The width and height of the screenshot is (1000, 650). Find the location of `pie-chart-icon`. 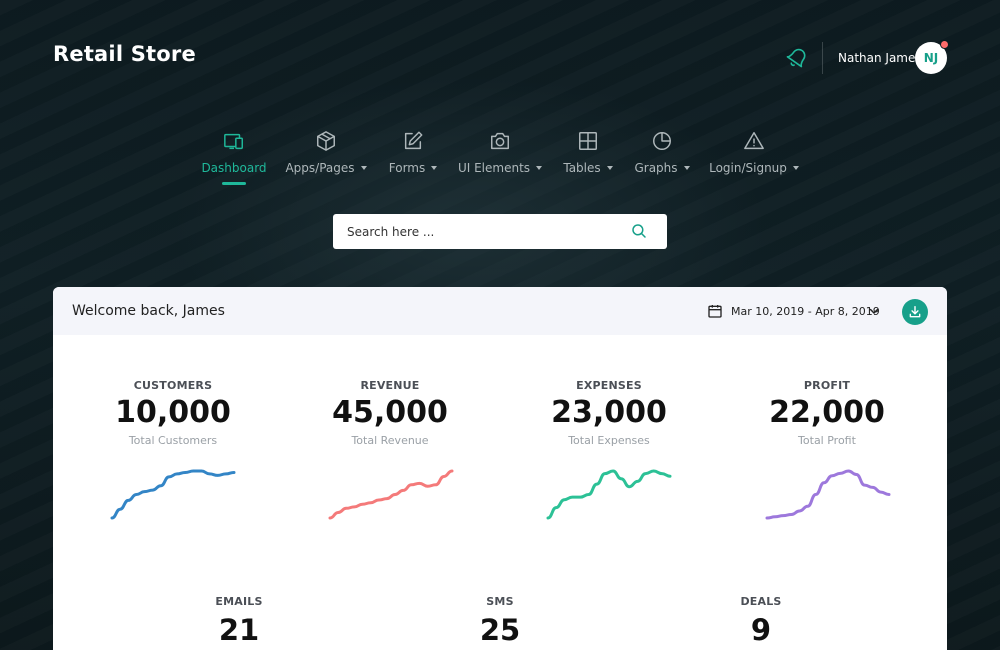

pie-chart-icon is located at coordinates (662, 141).